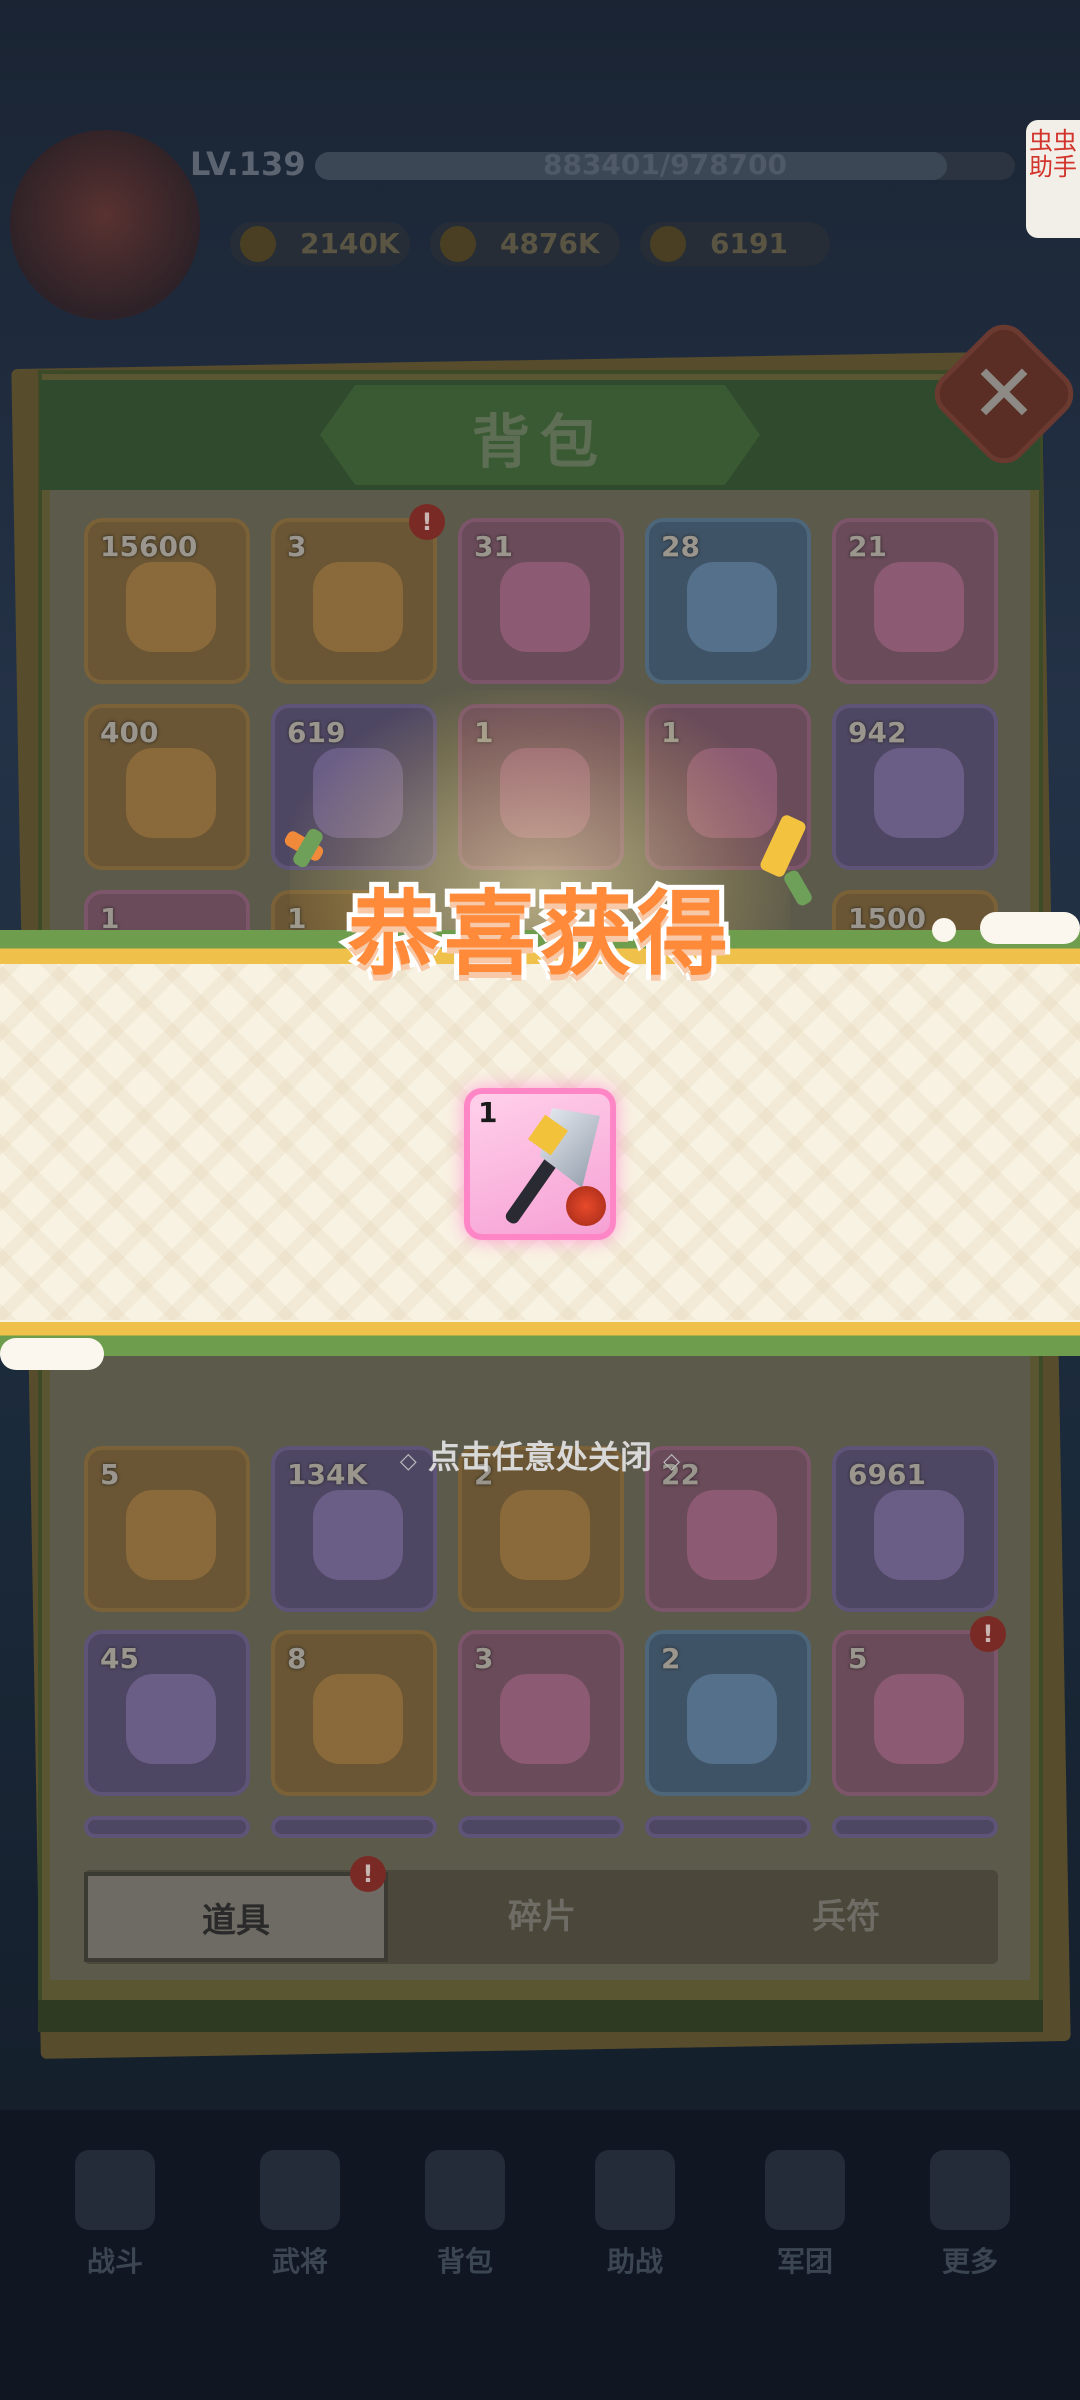 This screenshot has width=1080, height=2400. I want to click on item-slot: 6961, so click(915, 1529).